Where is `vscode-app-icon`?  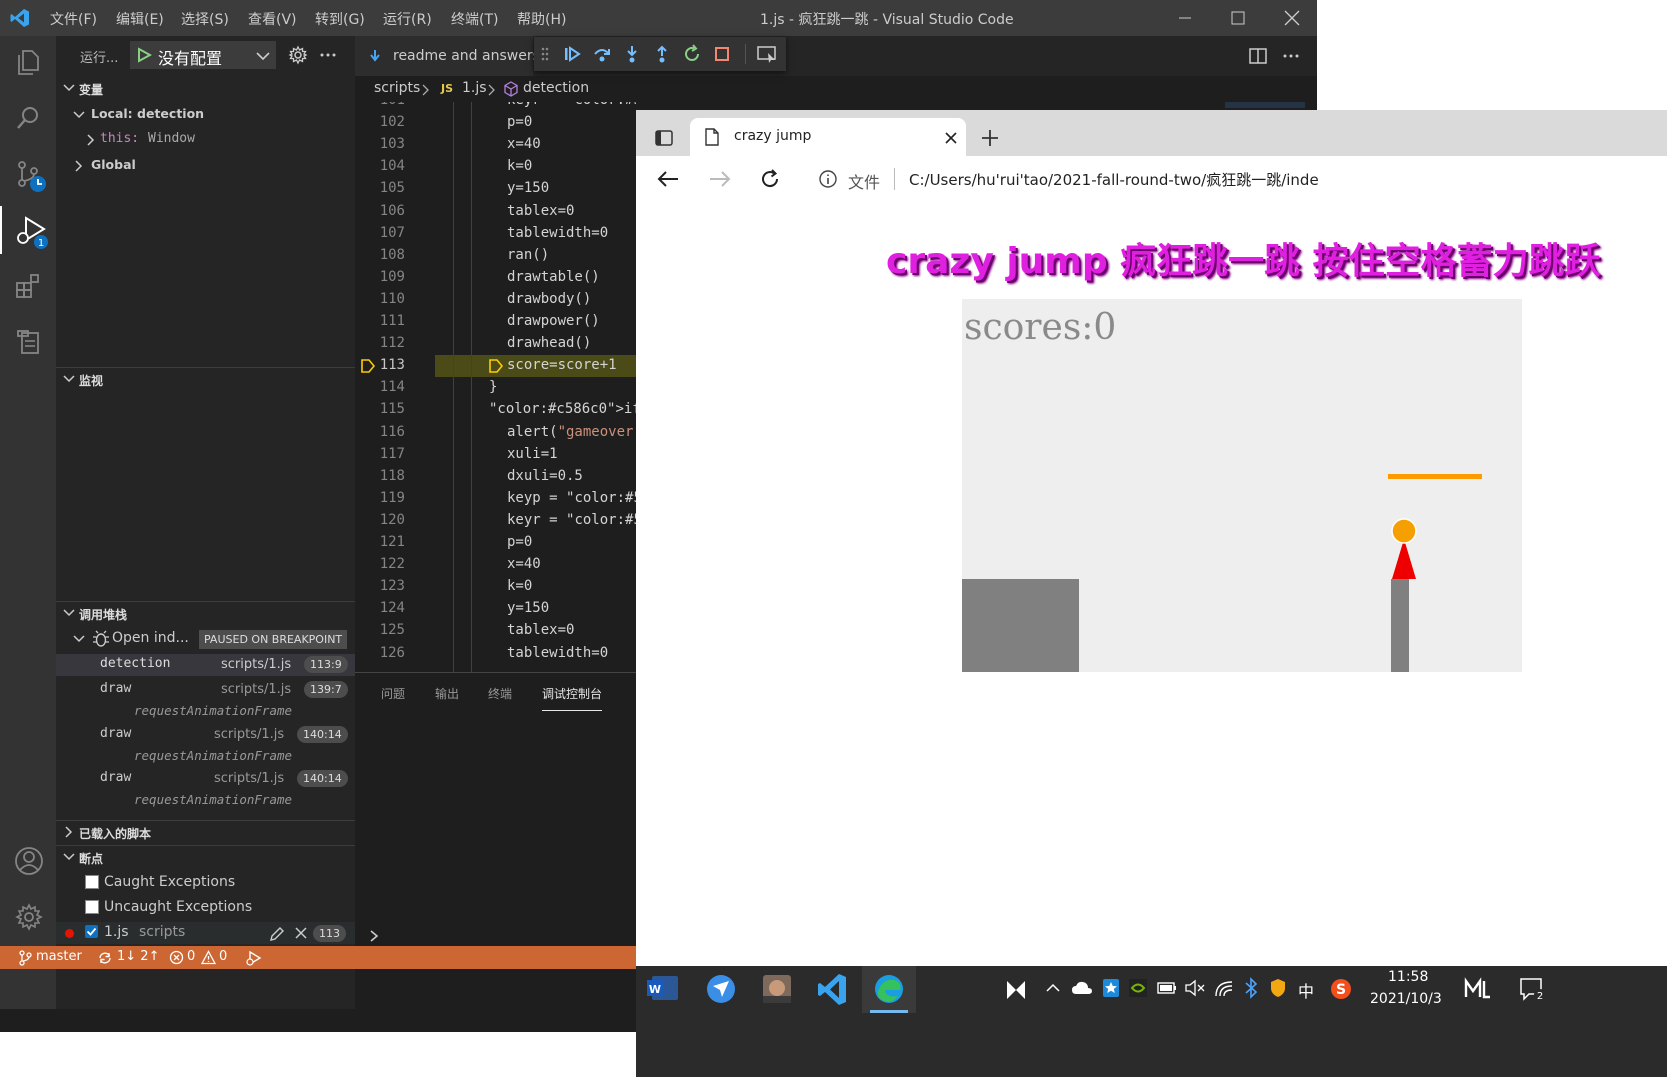 vscode-app-icon is located at coordinates (833, 989).